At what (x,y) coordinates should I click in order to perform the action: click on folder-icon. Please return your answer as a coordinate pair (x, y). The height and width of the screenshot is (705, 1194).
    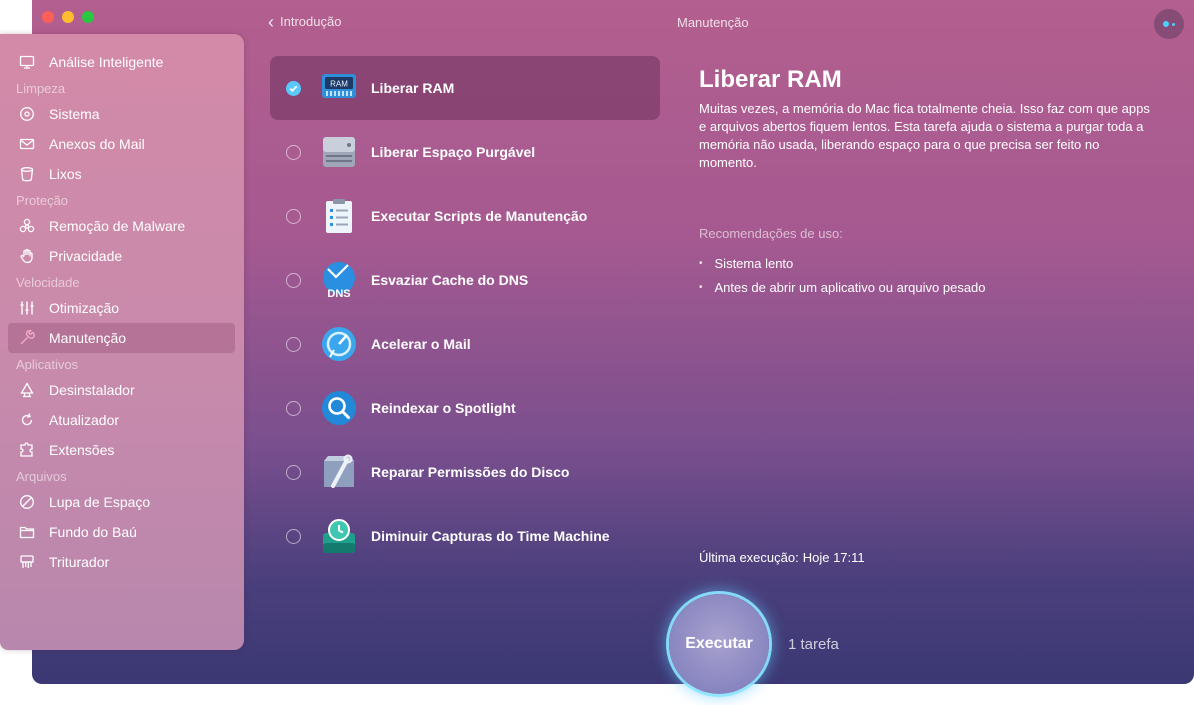
    Looking at the image, I should click on (27, 532).